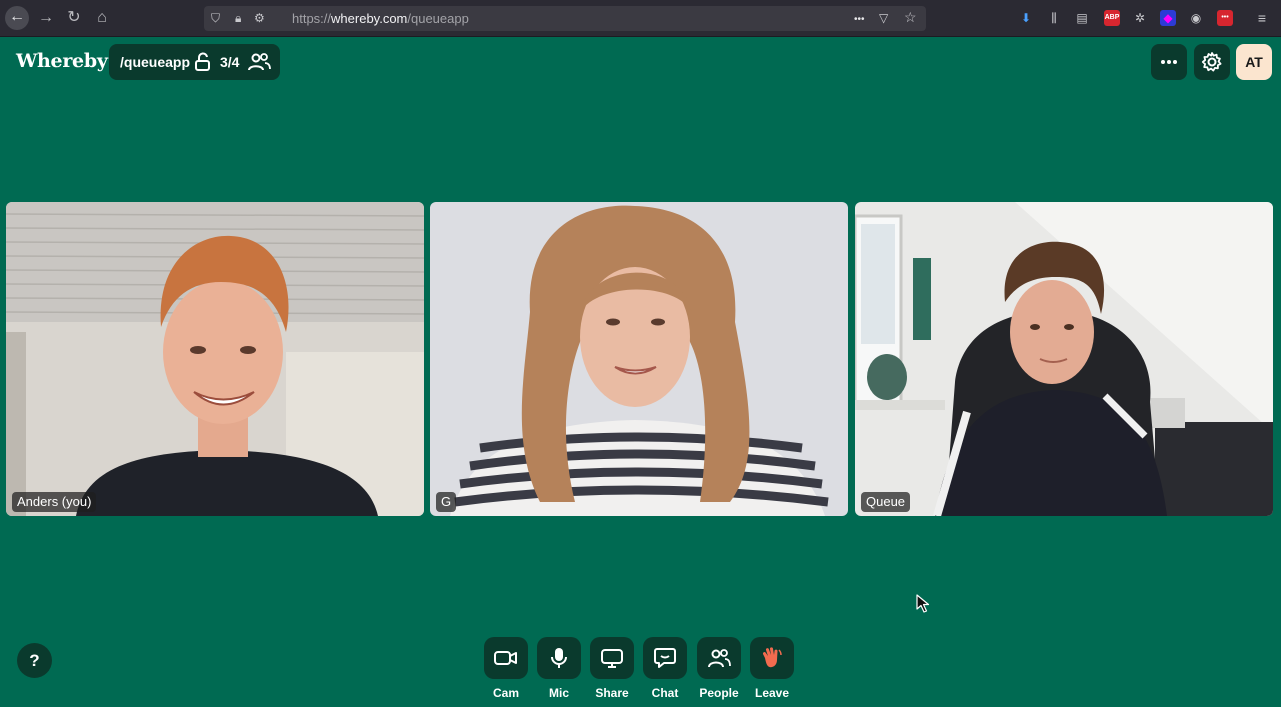  I want to click on back-arrow-icon: ←, so click(17, 18).